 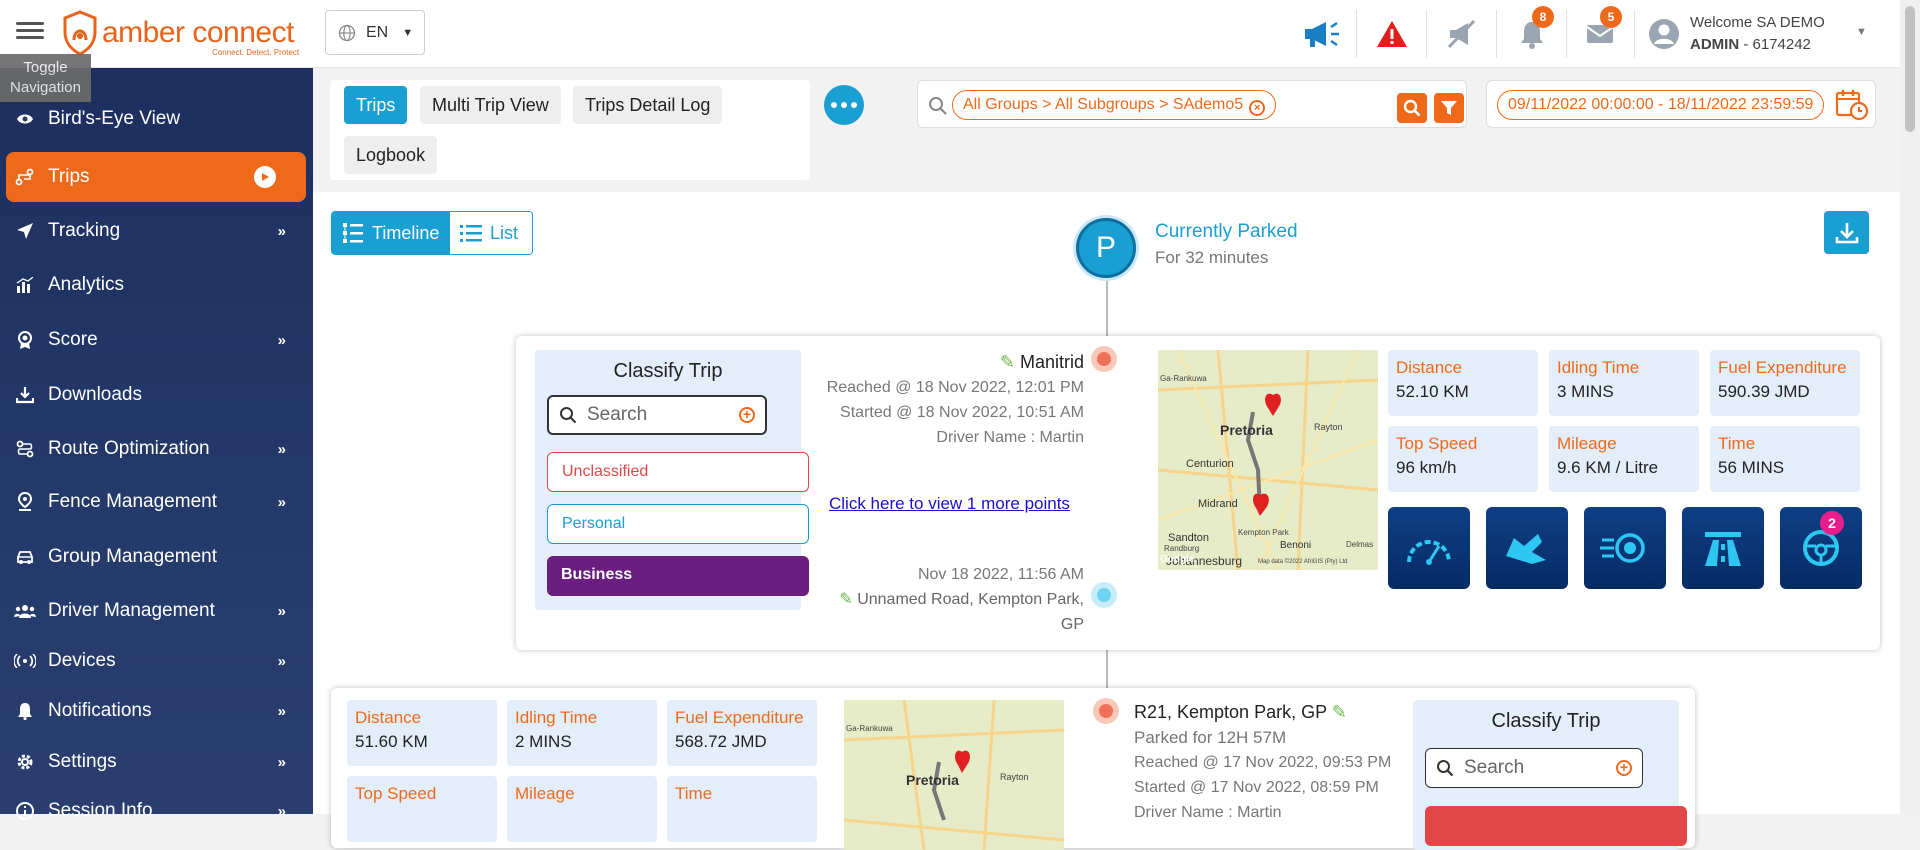 I want to click on tab-trips-detail-log: Trips Detail Log, so click(x=648, y=105).